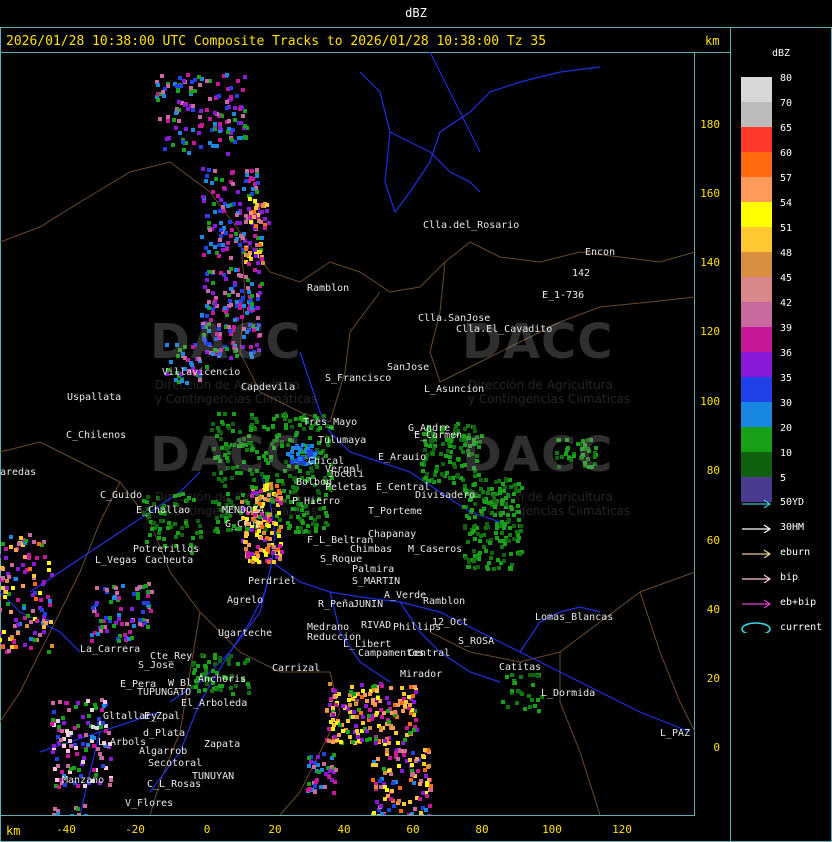 The width and height of the screenshot is (832, 842). Describe the element at coordinates (710, 331) in the screenshot. I see `y-tick-label: 120` at that location.